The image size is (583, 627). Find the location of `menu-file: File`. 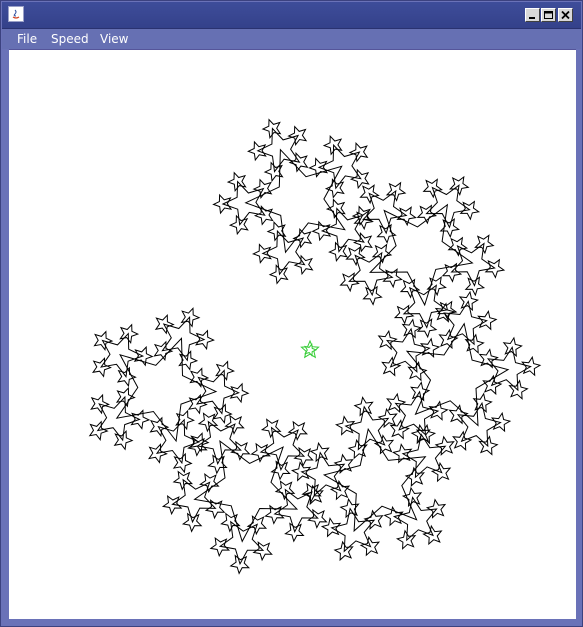

menu-file: File is located at coordinates (27, 39).